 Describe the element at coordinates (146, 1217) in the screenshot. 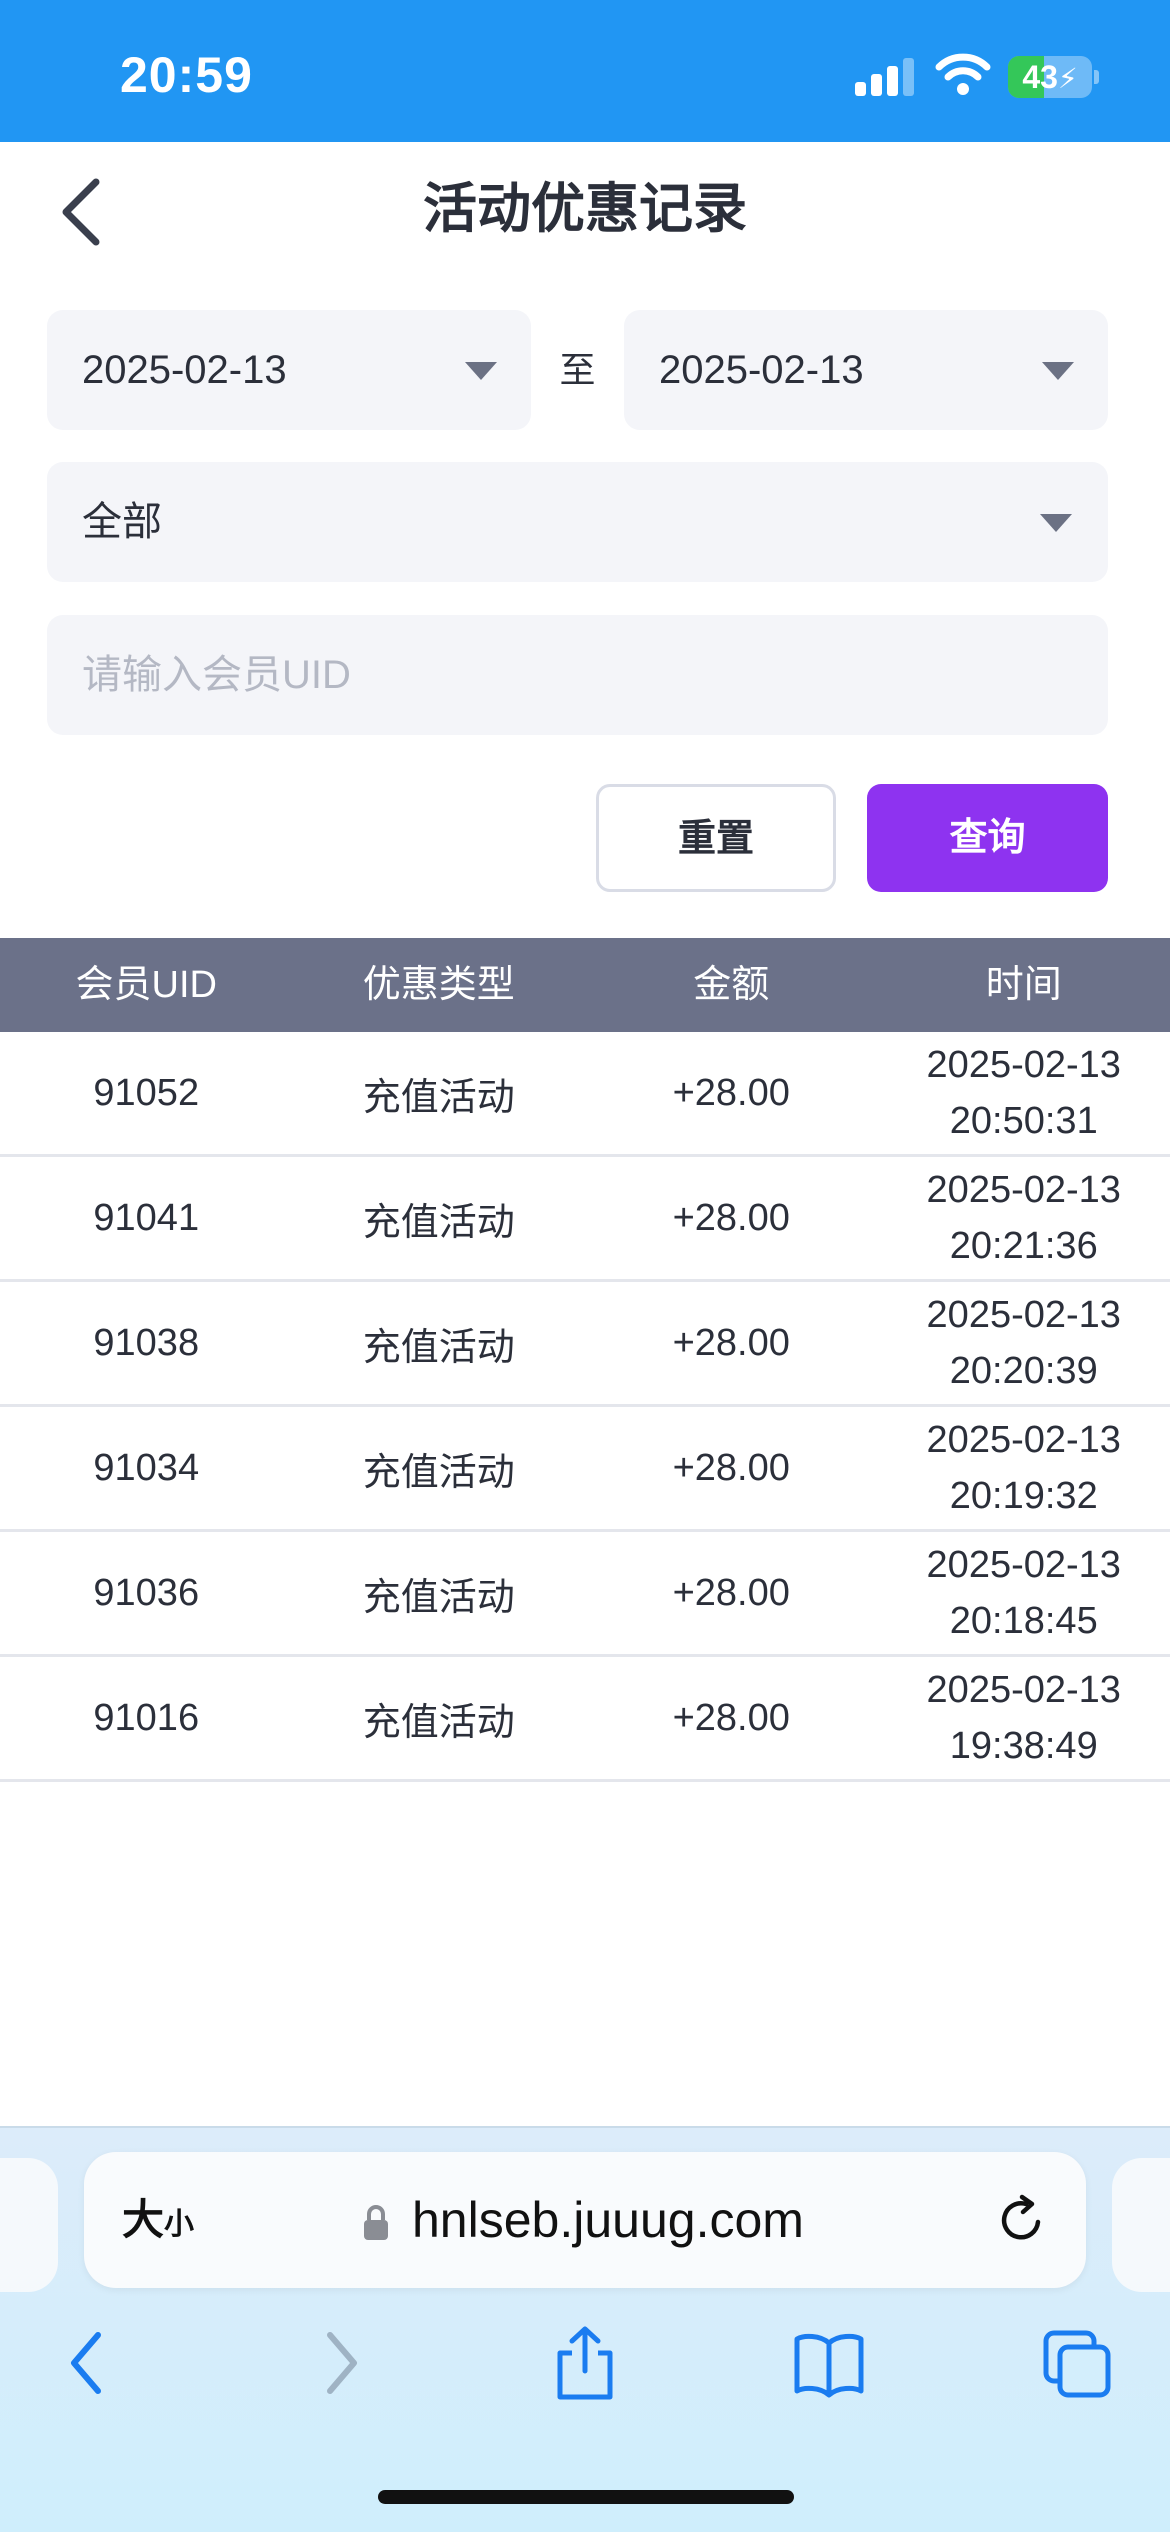

I see `cell-uid: 91041` at that location.